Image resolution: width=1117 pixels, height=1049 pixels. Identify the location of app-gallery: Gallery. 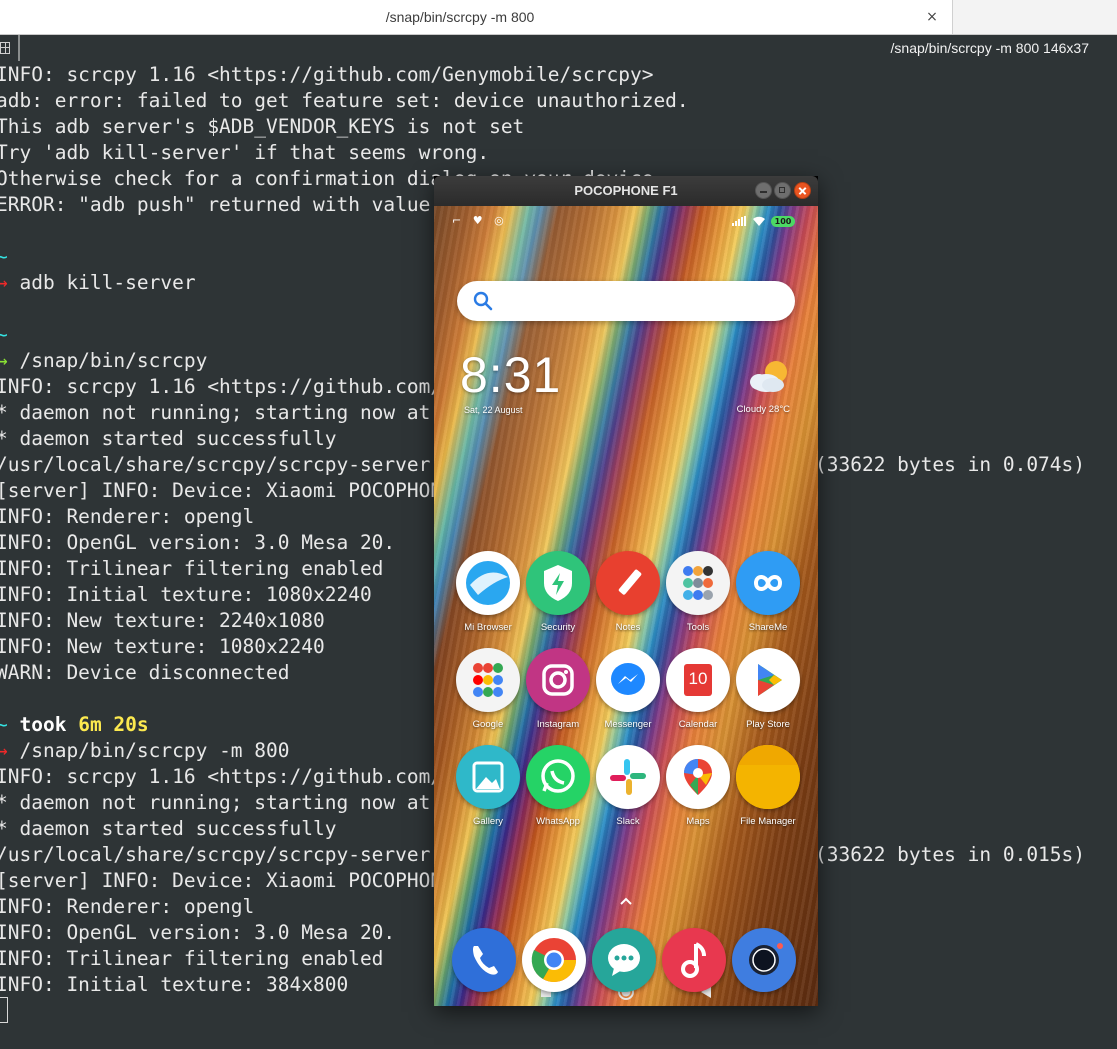
(488, 789).